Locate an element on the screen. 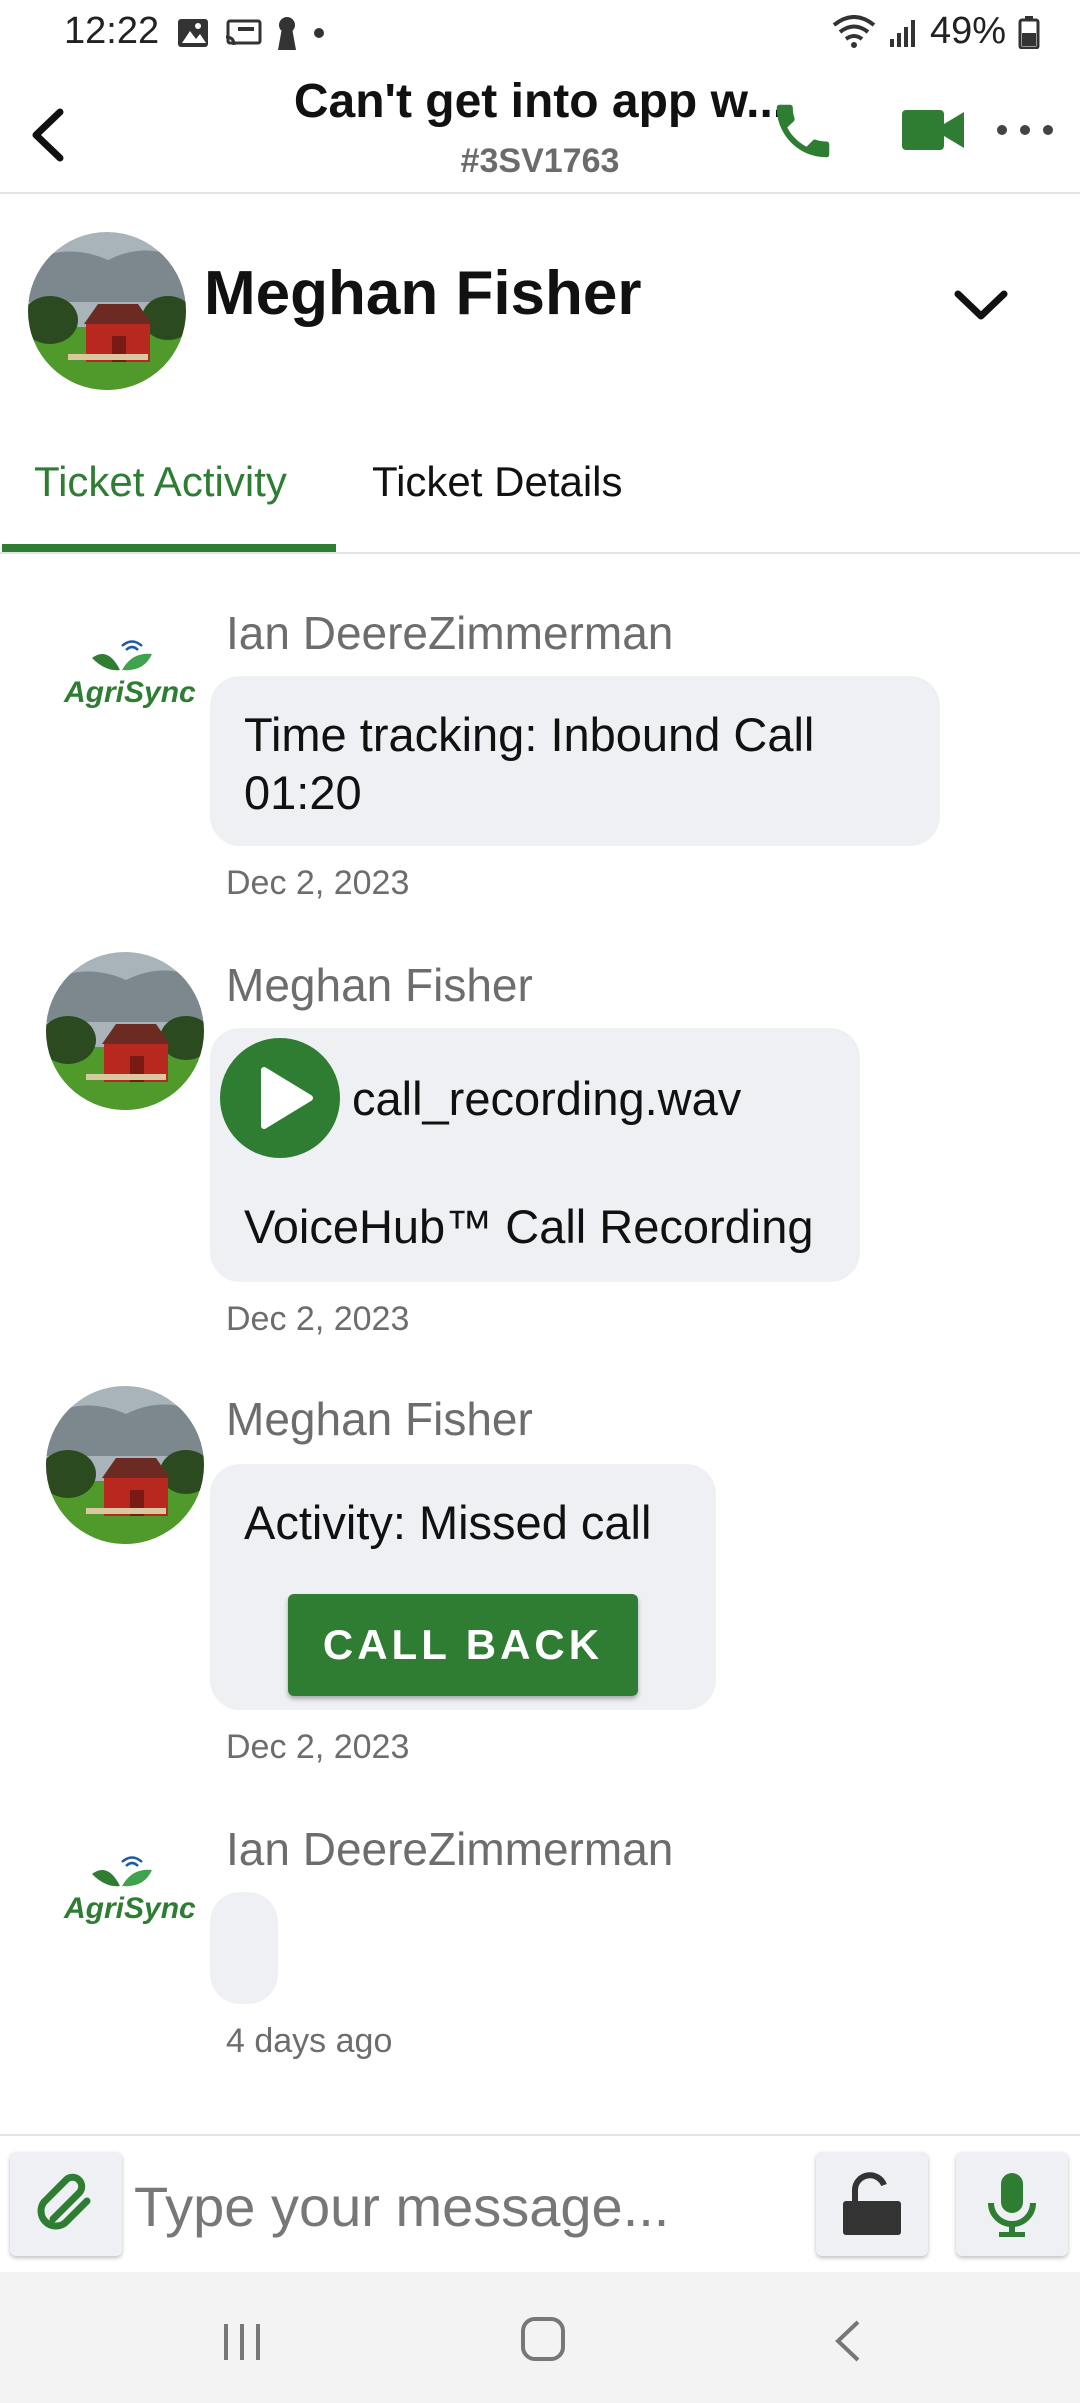 The height and width of the screenshot is (2403, 1080). contact-avatar is located at coordinates (107, 311).